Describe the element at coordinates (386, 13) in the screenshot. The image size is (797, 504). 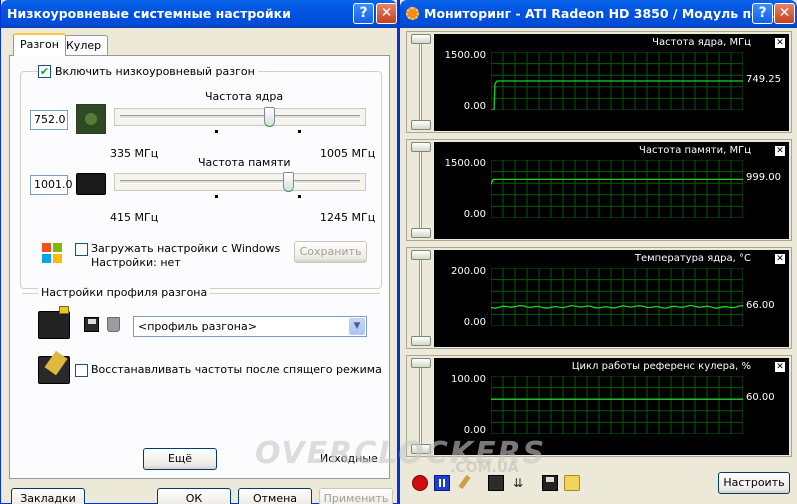
I see `close-button: ✕` at that location.